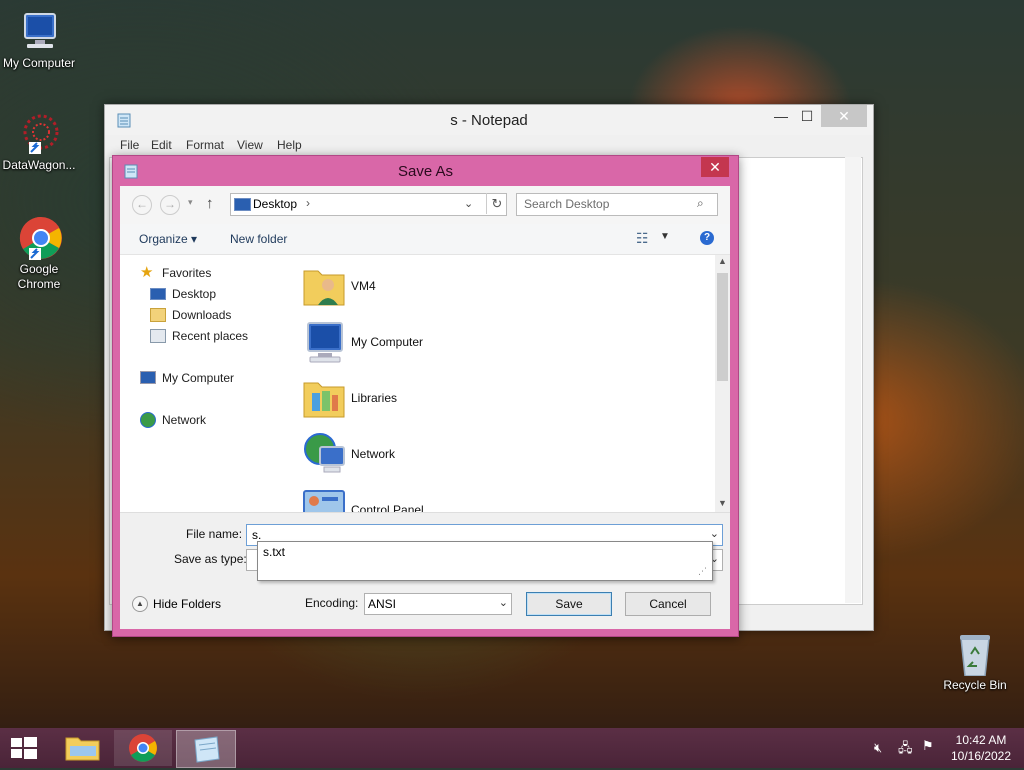  Describe the element at coordinates (274, 552) in the screenshot. I see `autocomplete-item: s.txt` at that location.